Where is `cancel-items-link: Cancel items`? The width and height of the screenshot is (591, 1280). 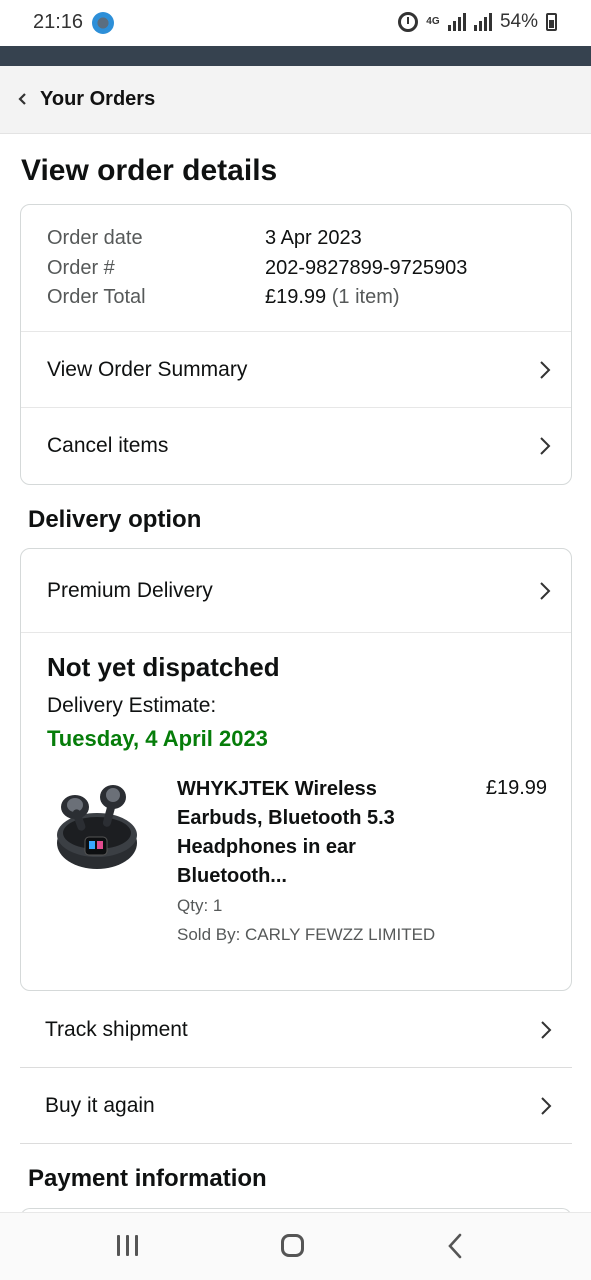
cancel-items-link: Cancel items is located at coordinates (296, 446).